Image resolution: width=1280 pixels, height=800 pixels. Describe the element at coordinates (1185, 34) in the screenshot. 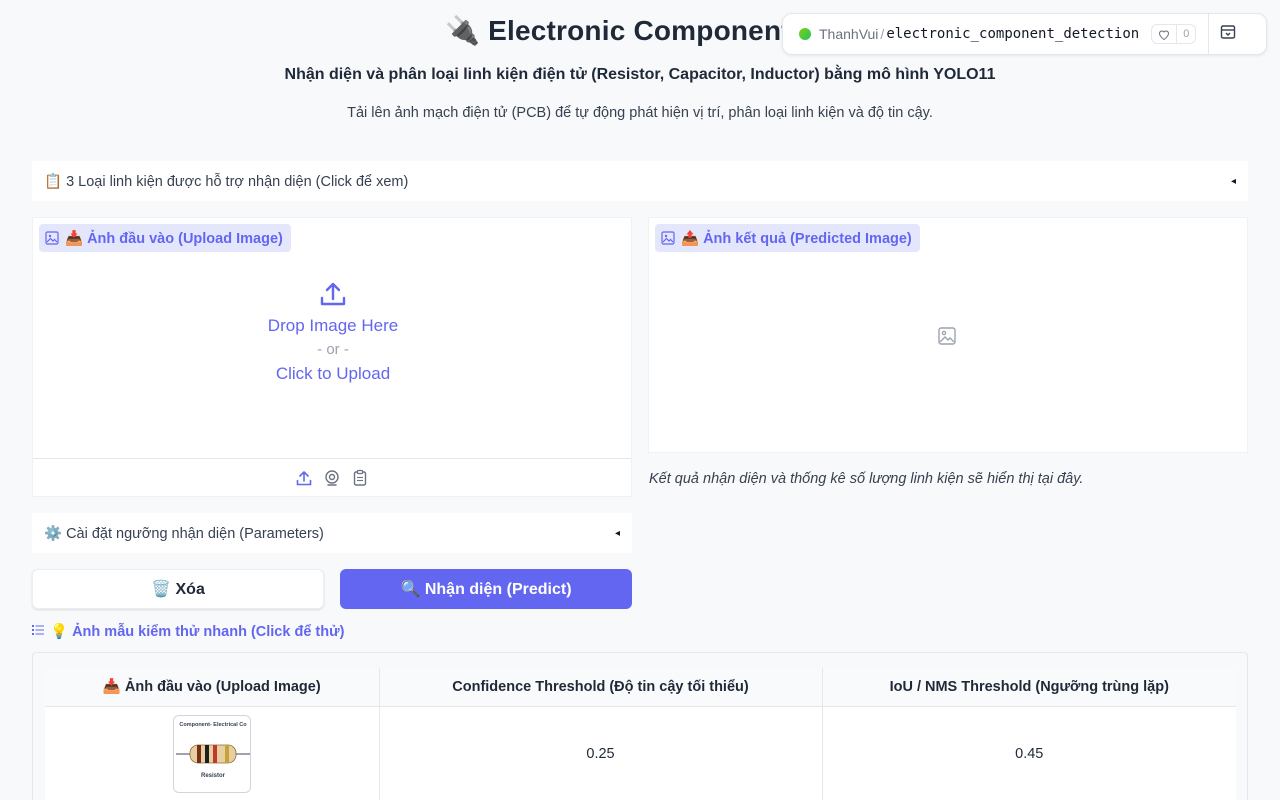

I see `like-count: 0` at that location.